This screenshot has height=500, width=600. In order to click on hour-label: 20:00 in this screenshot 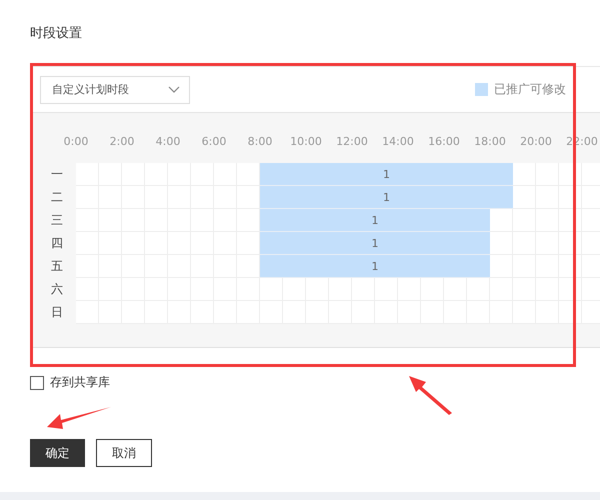, I will do `click(536, 142)`.